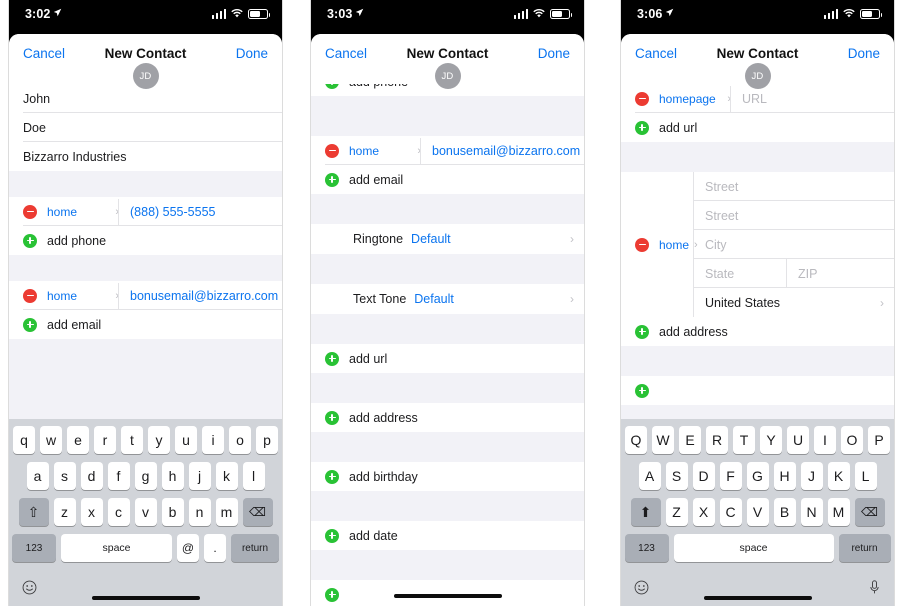  Describe the element at coordinates (757, 390) in the screenshot. I see `next-field-row-partial` at that location.